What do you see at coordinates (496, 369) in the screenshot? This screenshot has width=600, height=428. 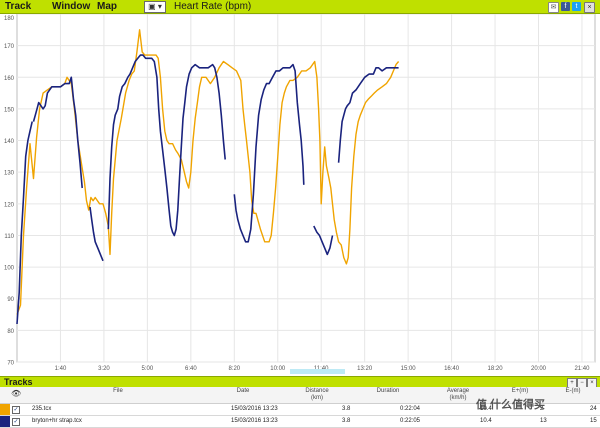 I see `x-tick-label: 18:20` at bounding box center [496, 369].